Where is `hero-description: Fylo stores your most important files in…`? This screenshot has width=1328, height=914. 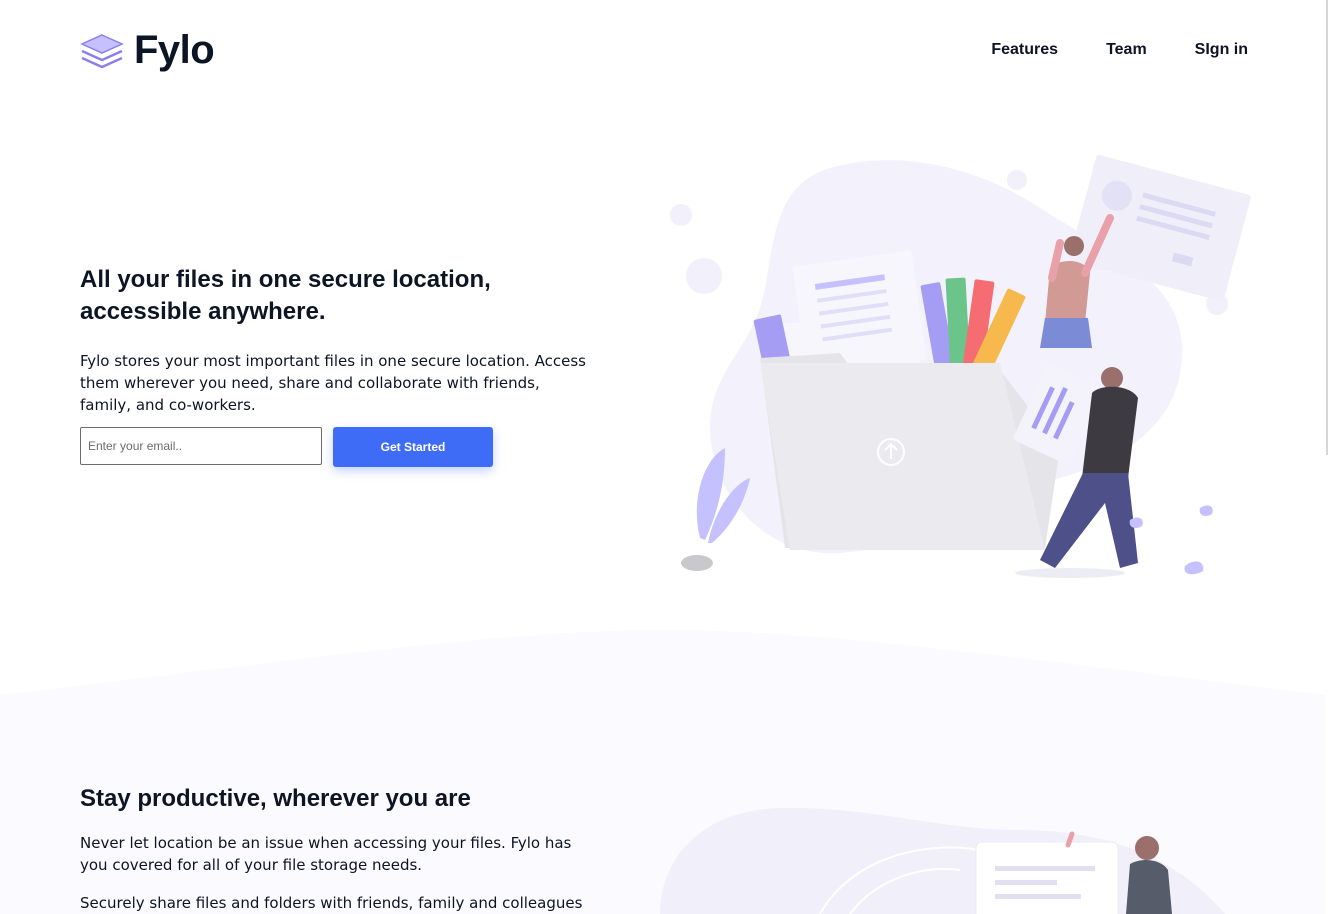 hero-description: Fylo stores your most important files in… is located at coordinates (333, 383).